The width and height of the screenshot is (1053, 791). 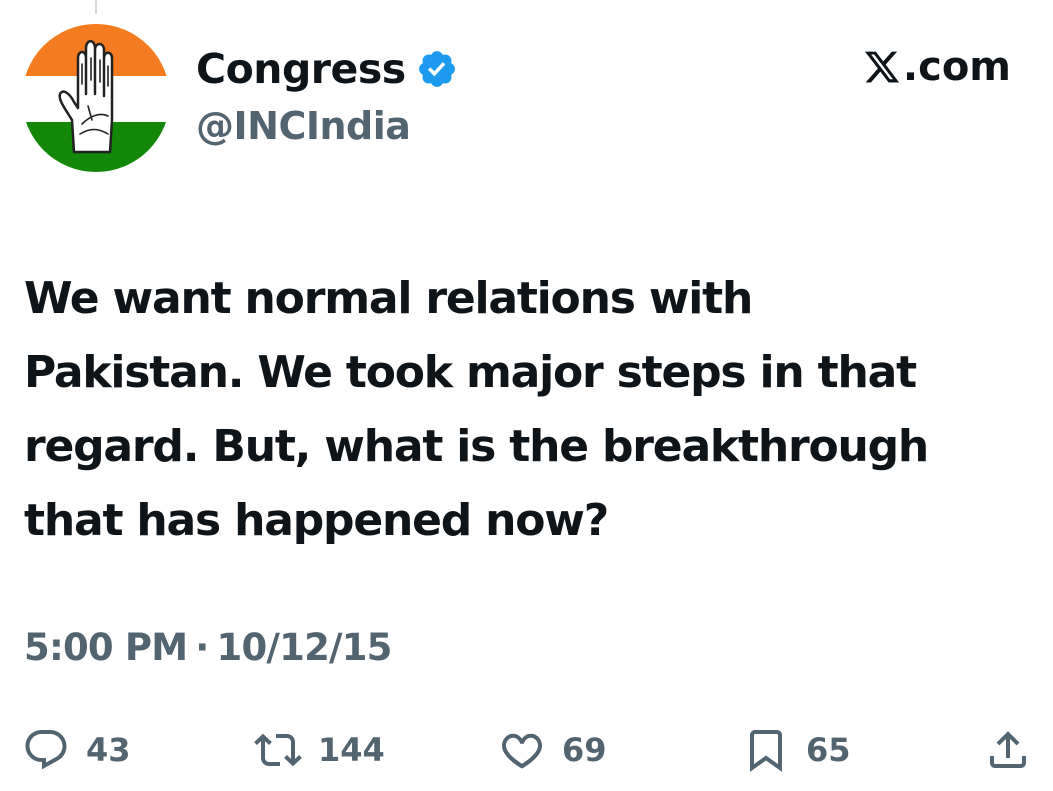 I want to click on avatar, so click(x=96, y=98).